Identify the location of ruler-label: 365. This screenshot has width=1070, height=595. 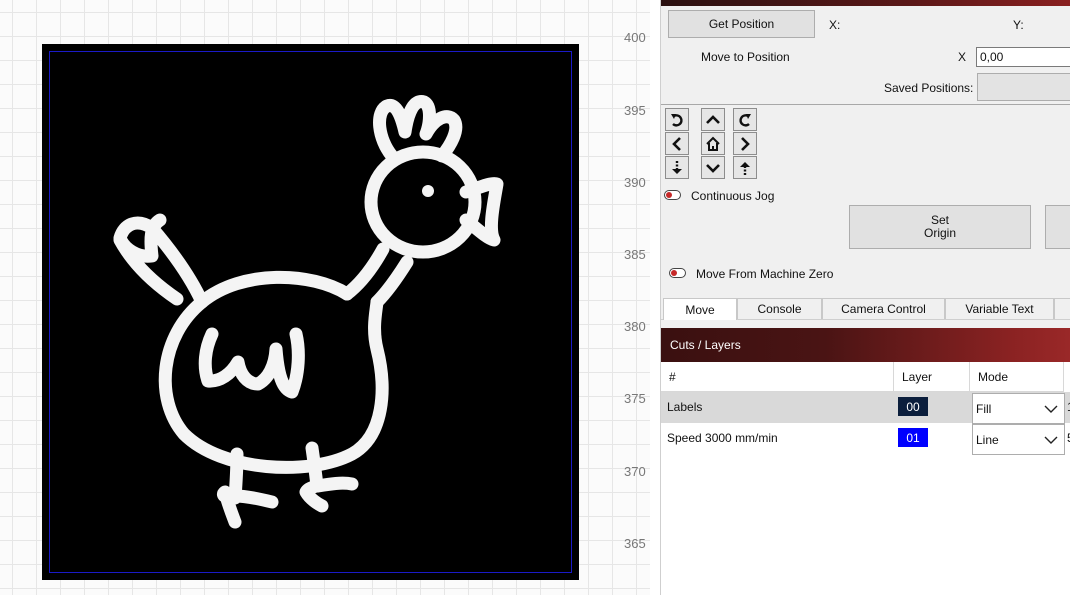
(635, 543).